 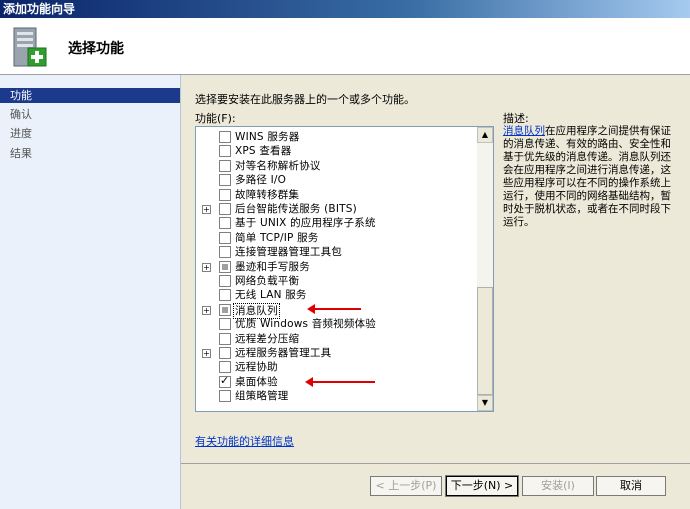 What do you see at coordinates (296, 209) in the screenshot?
I see `feature-label: 后台智能传送服务 (BITS)` at bounding box center [296, 209].